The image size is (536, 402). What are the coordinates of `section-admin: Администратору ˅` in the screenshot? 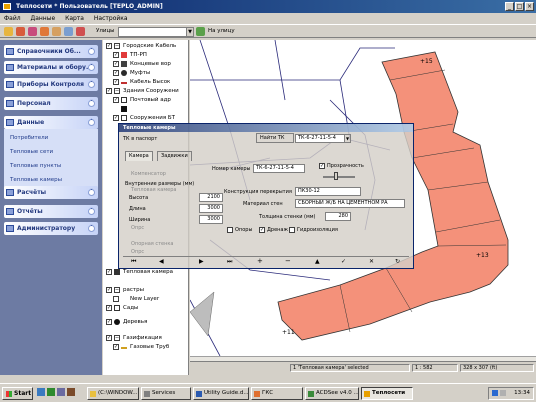 It's located at (51, 228).